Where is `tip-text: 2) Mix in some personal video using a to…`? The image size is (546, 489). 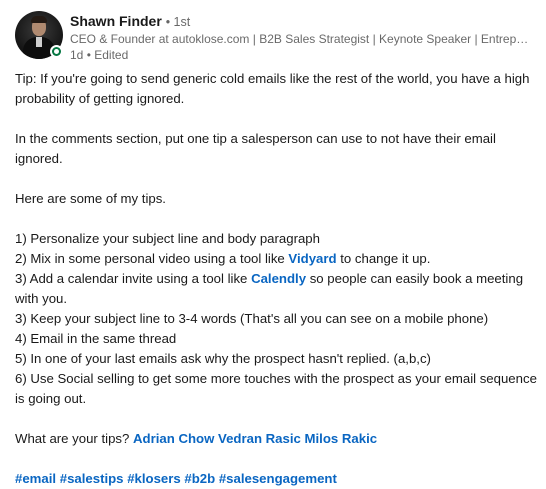 tip-text: 2) Mix in some personal video using a to… is located at coordinates (152, 258).